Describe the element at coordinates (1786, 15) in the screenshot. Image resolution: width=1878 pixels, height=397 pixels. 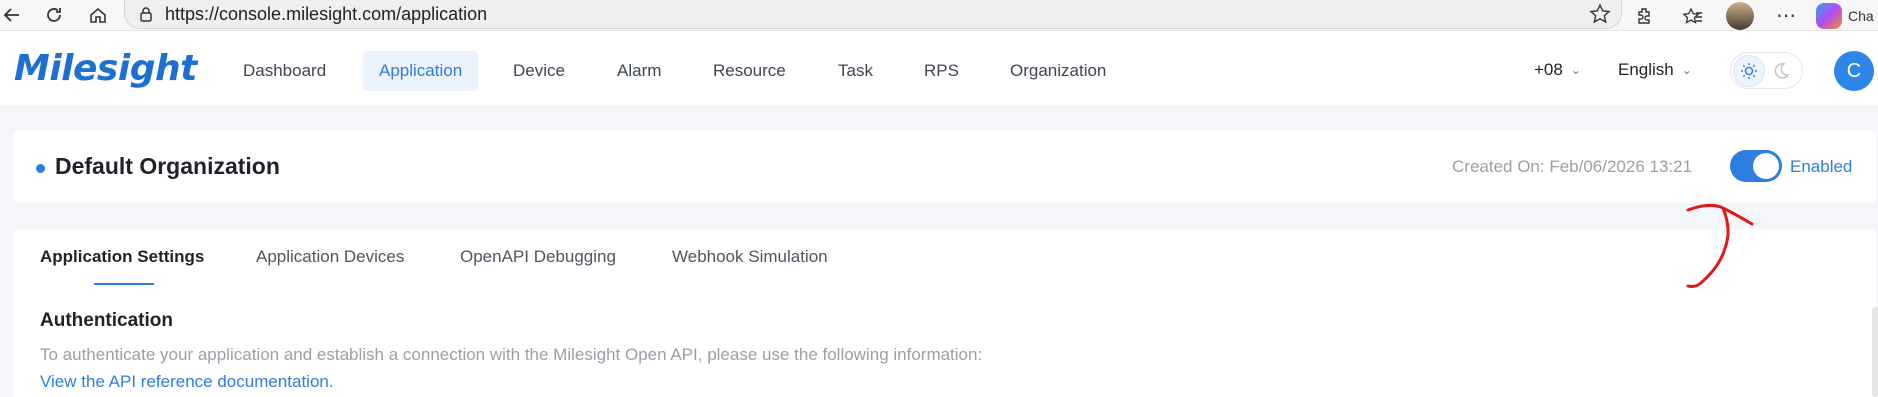
I see `more-options-icon: ⋯` at that location.